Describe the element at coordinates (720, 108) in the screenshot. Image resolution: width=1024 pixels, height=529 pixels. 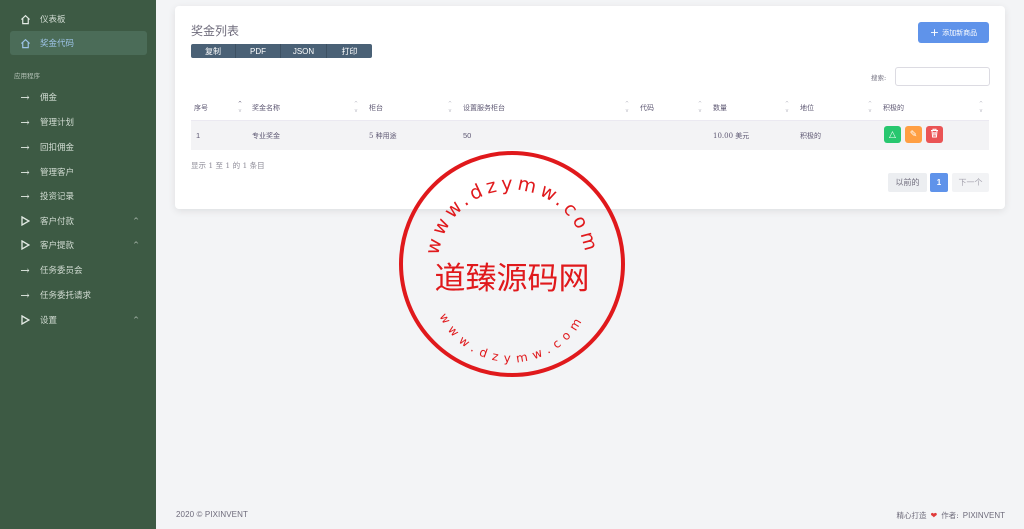
I see `column-header-amount: 数量` at that location.